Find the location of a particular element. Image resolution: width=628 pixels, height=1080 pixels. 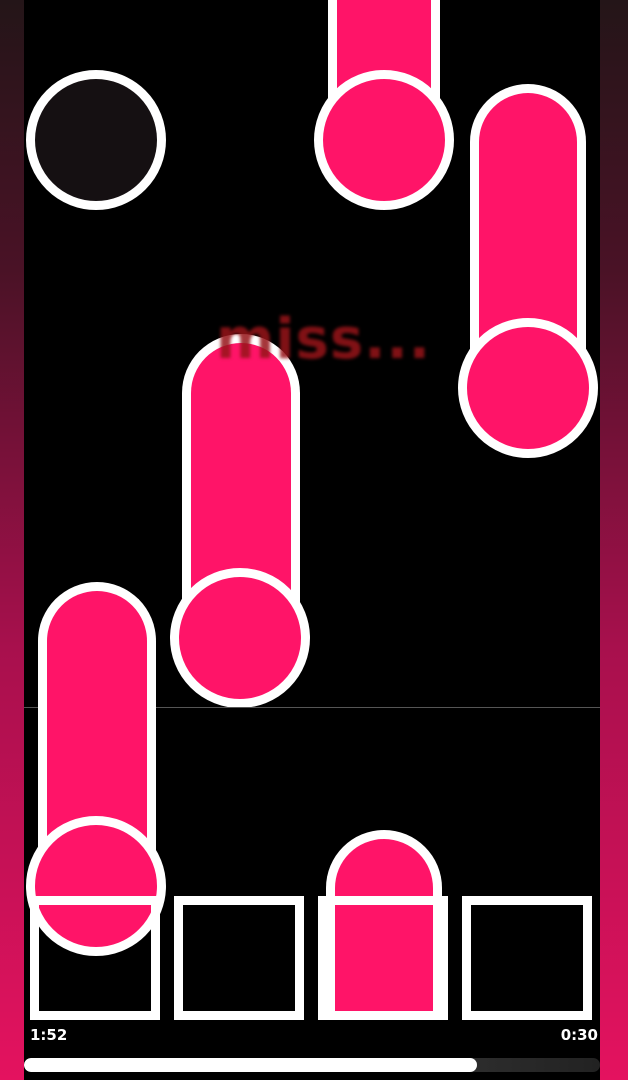

elapsed-time: 1:52 is located at coordinates (49, 1035).